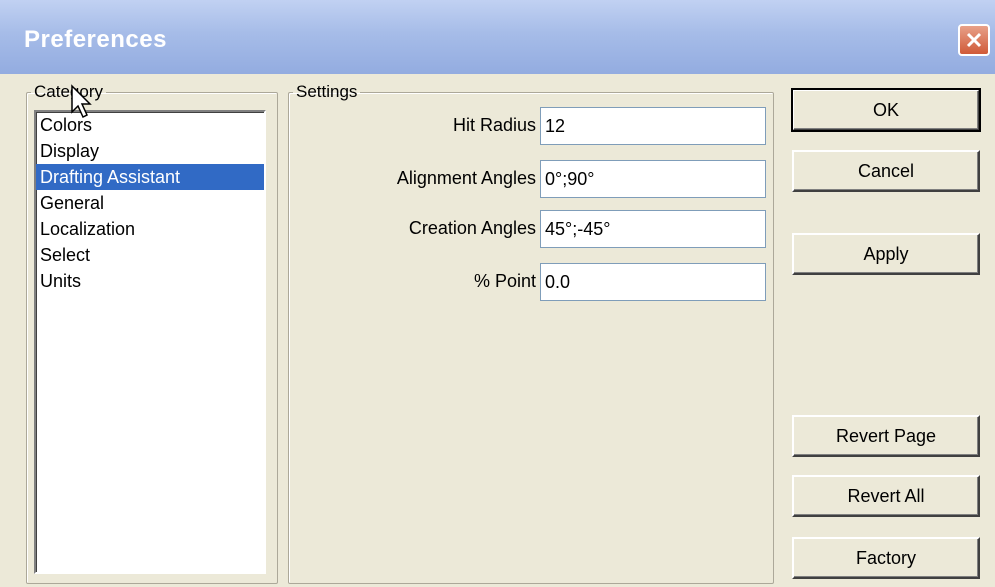  What do you see at coordinates (81, 101) in the screenshot?
I see `mouse-pointer-icon` at bounding box center [81, 101].